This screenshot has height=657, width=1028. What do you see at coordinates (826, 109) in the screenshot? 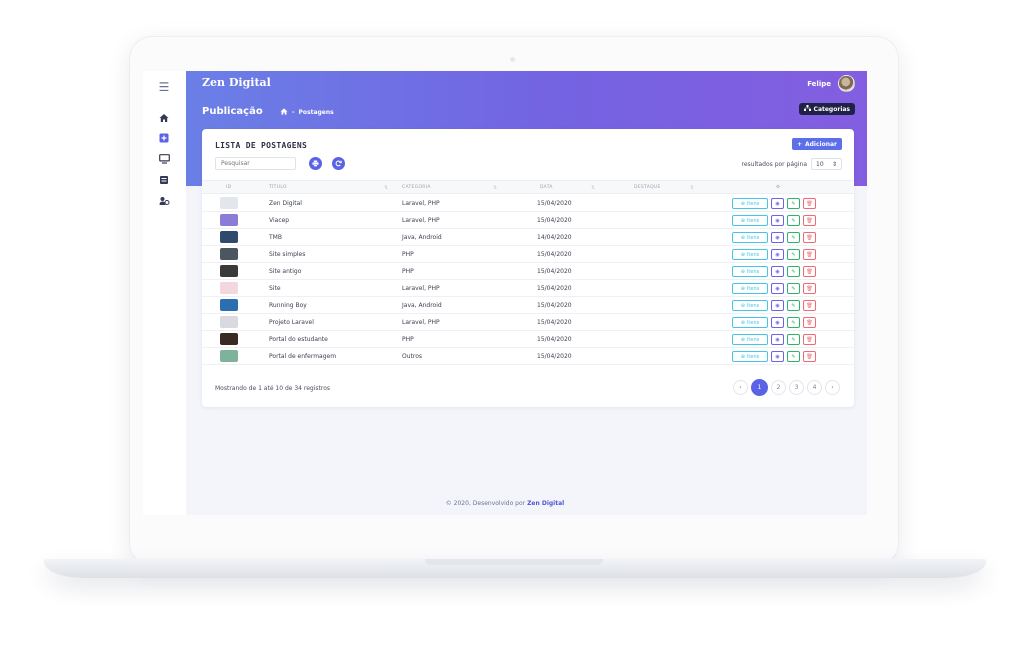
I see `categories-button: Categorias` at bounding box center [826, 109].